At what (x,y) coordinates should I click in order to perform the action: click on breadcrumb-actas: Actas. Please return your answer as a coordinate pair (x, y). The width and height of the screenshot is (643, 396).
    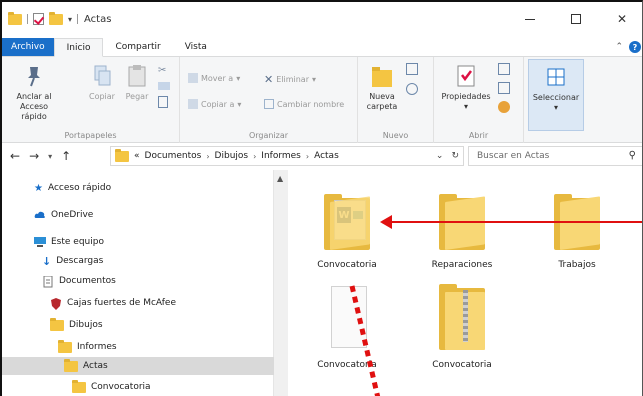
    Looking at the image, I should click on (326, 156).